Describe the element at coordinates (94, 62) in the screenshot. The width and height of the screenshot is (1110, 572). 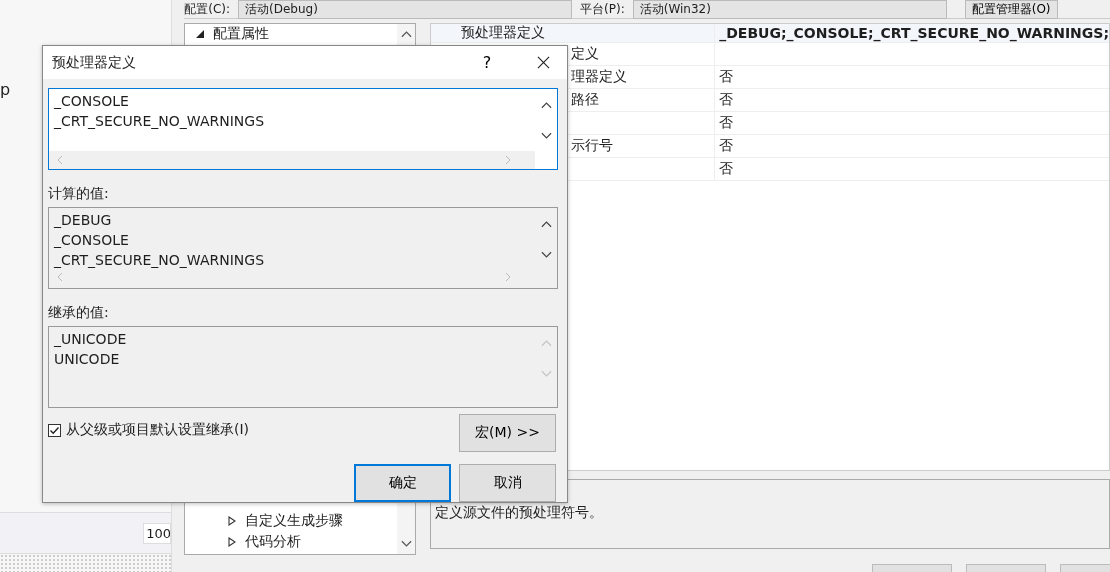
I see `dialog-title: 预处理器定义` at that location.